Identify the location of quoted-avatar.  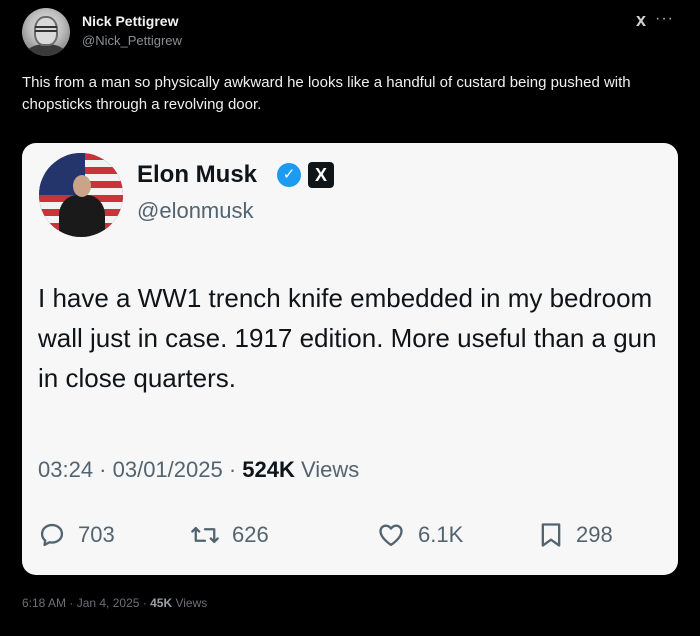
(81, 195).